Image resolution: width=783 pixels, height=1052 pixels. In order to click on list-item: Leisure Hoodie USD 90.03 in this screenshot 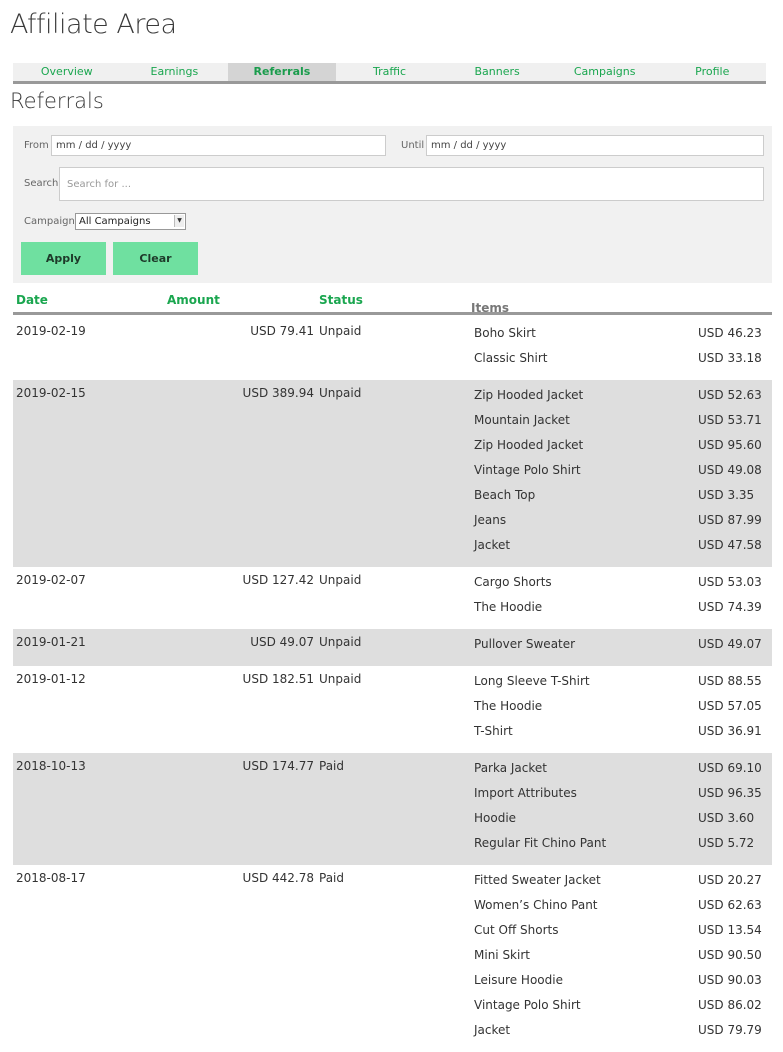, I will do `click(392, 985)`.